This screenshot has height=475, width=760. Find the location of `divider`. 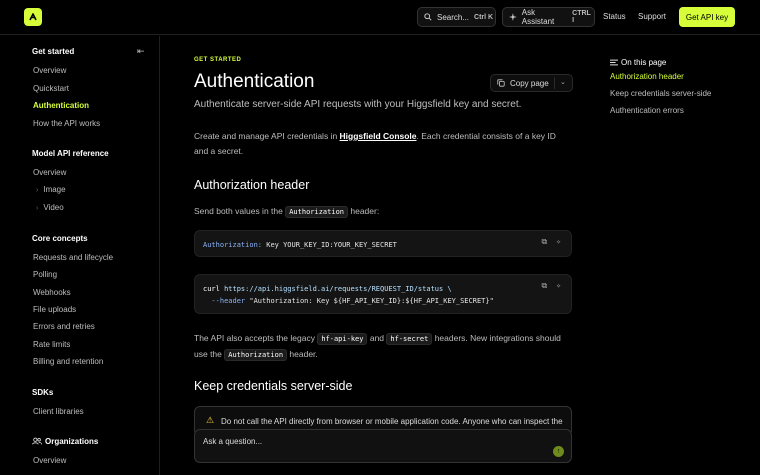

divider is located at coordinates (554, 83).